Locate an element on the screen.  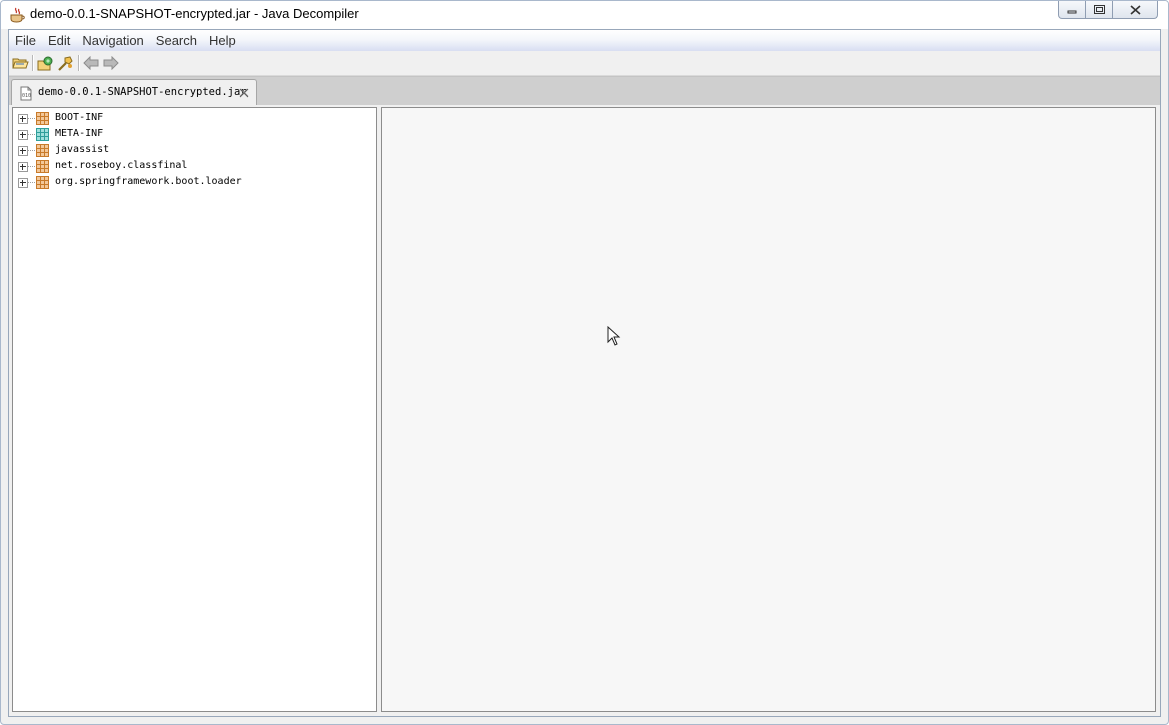
back-button is located at coordinates (91, 63).